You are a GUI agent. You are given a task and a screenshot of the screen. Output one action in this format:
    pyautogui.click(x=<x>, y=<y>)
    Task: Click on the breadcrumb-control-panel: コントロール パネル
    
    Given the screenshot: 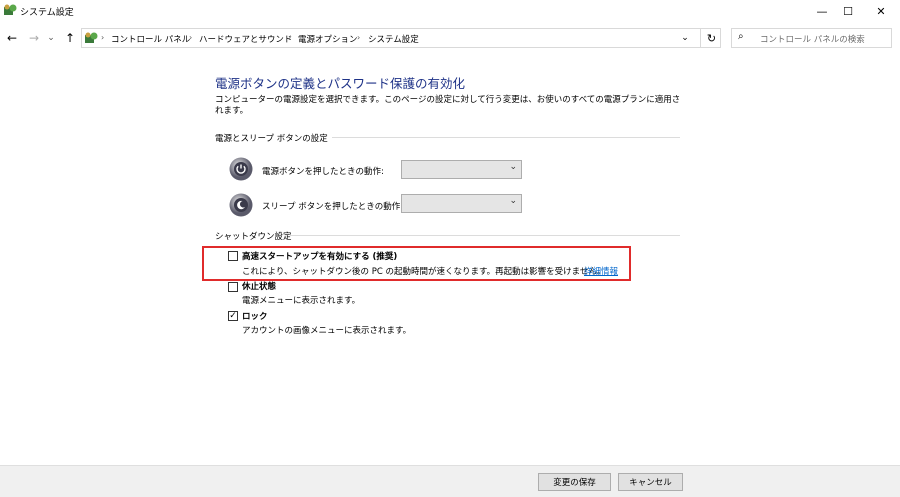 What is the action you would take?
    pyautogui.click(x=150, y=39)
    